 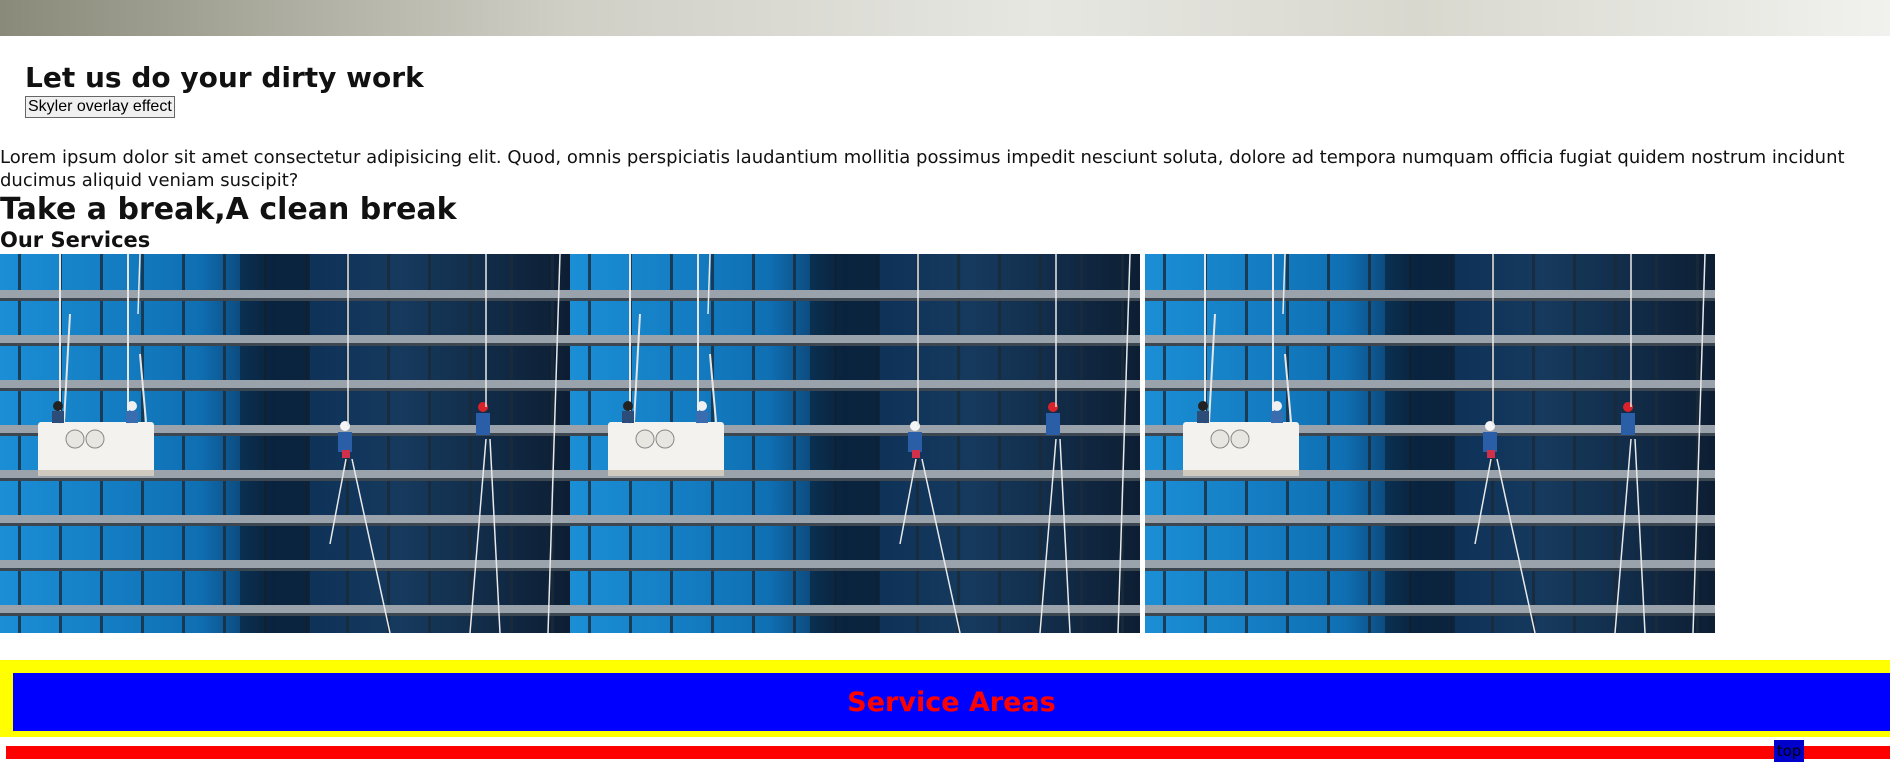 I want to click on services-heading: Our Services, so click(x=75, y=240).